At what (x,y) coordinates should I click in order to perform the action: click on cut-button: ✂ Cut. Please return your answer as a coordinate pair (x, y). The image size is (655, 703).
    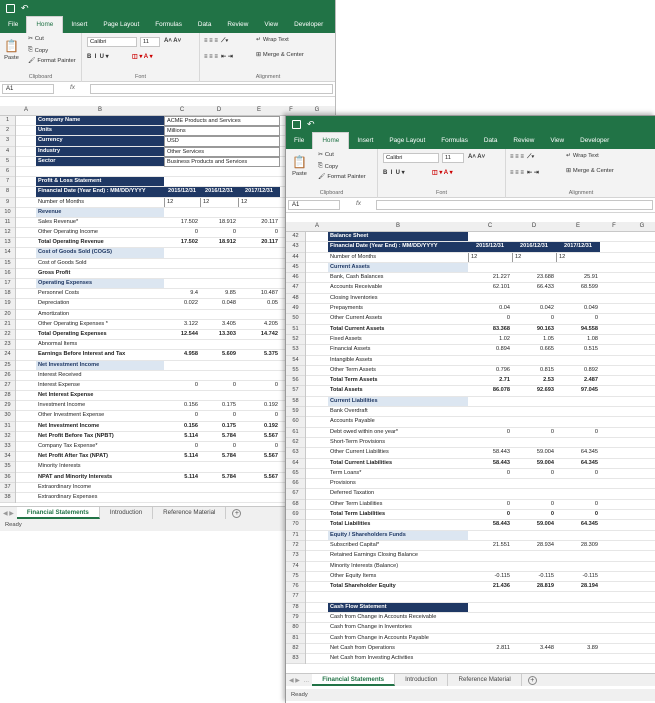
    Looking at the image, I should click on (326, 155).